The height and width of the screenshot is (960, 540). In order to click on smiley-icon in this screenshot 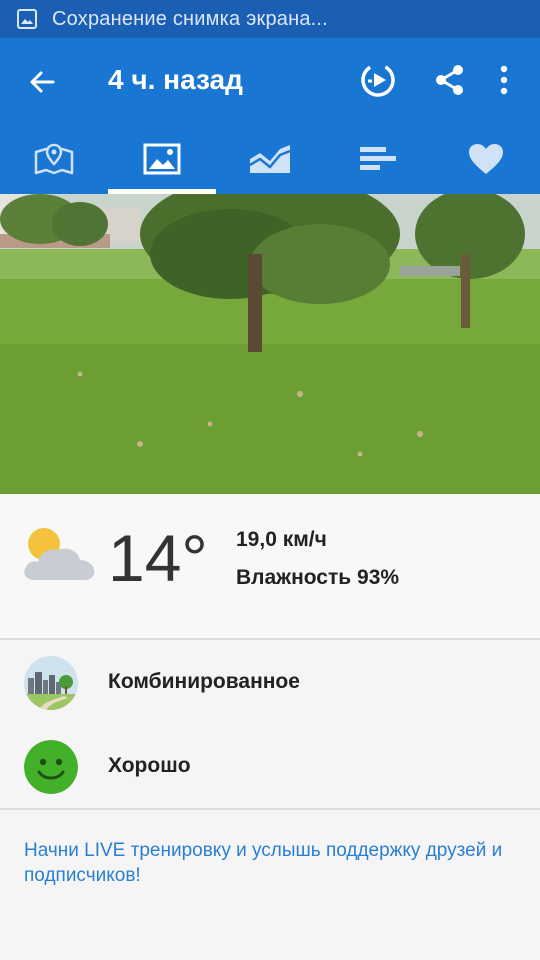, I will do `click(51, 767)`.